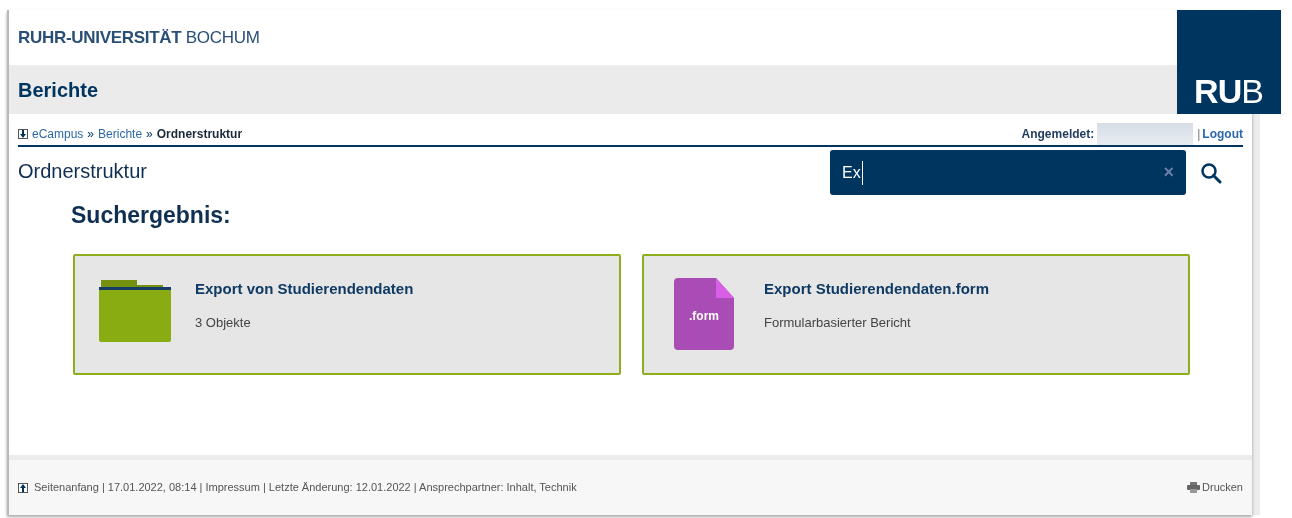 Image resolution: width=1292 pixels, height=518 pixels. I want to click on result-card: Export von Studierendendaten 3 Objekte, so click(347, 314).